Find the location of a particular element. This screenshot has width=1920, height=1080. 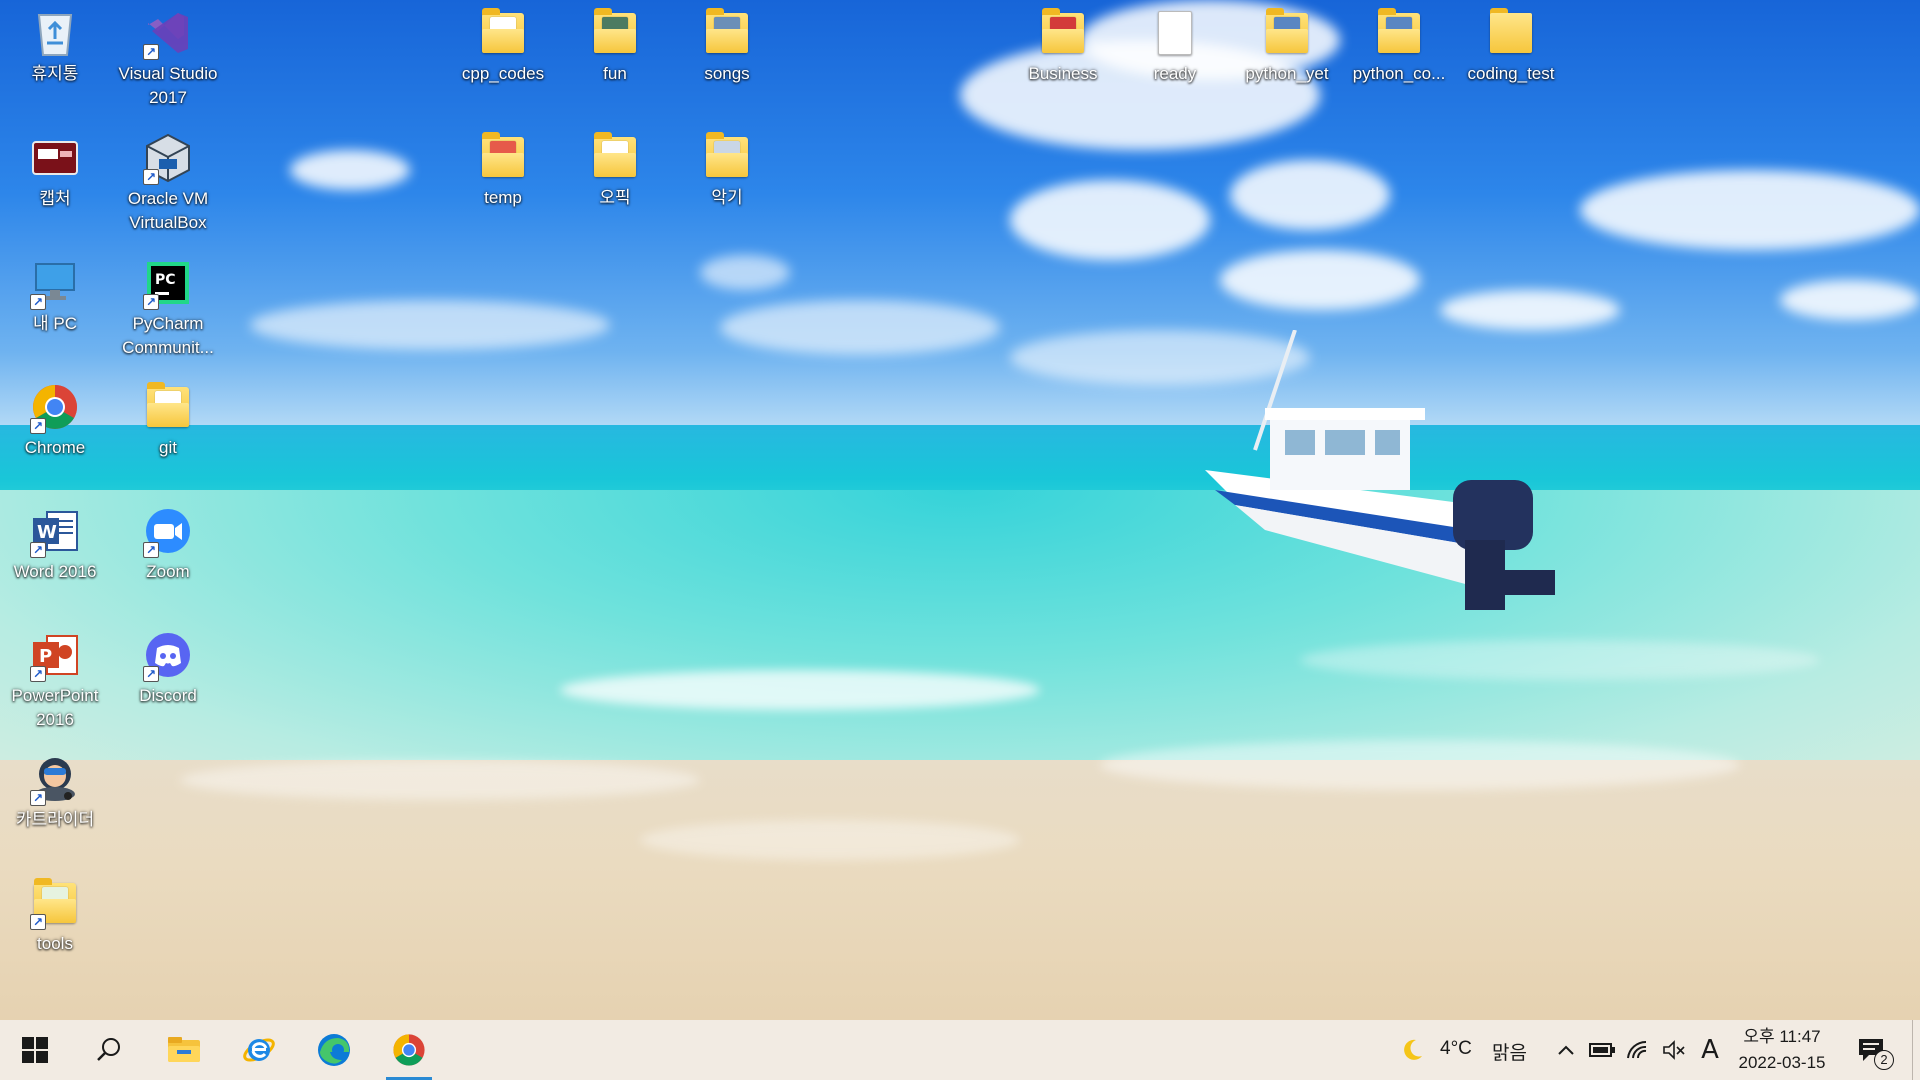

discord-icon: ↗ is located at coordinates (168, 656).